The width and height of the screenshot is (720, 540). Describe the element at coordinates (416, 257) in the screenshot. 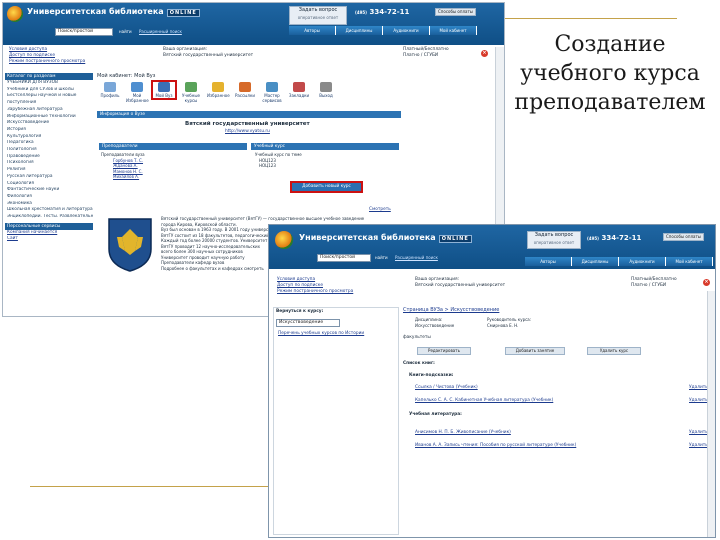

I see `front-advanced-search-link: Расширенный поиск` at that location.